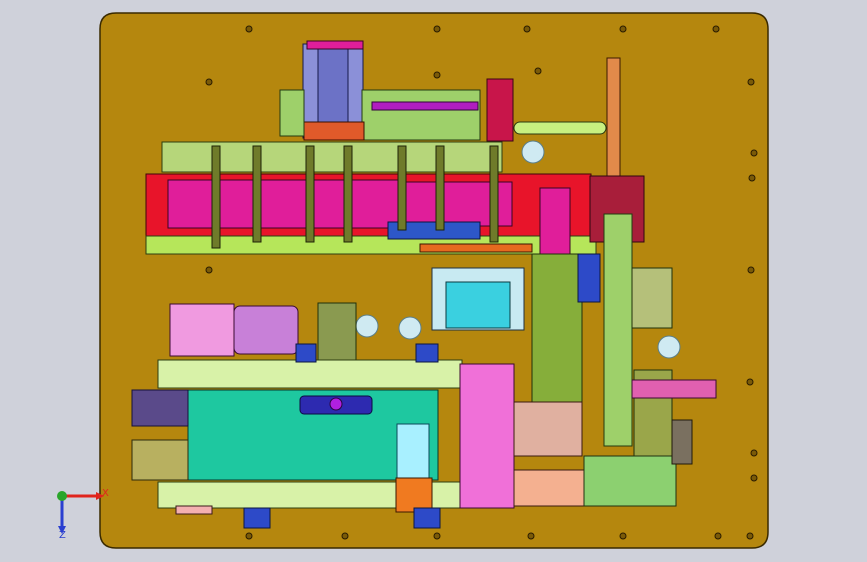 The width and height of the screenshot is (867, 562). What do you see at coordinates (421, 115) in the screenshot?
I see `top-green-block` at bounding box center [421, 115].